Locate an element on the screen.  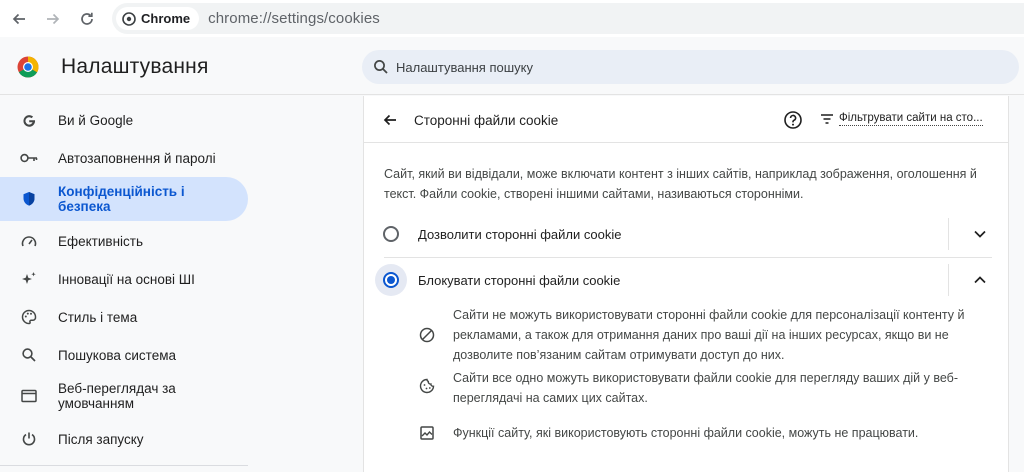
sidebar-item-default-browser: Веб-переглядач за умовчанням is located at coordinates (124, 396).